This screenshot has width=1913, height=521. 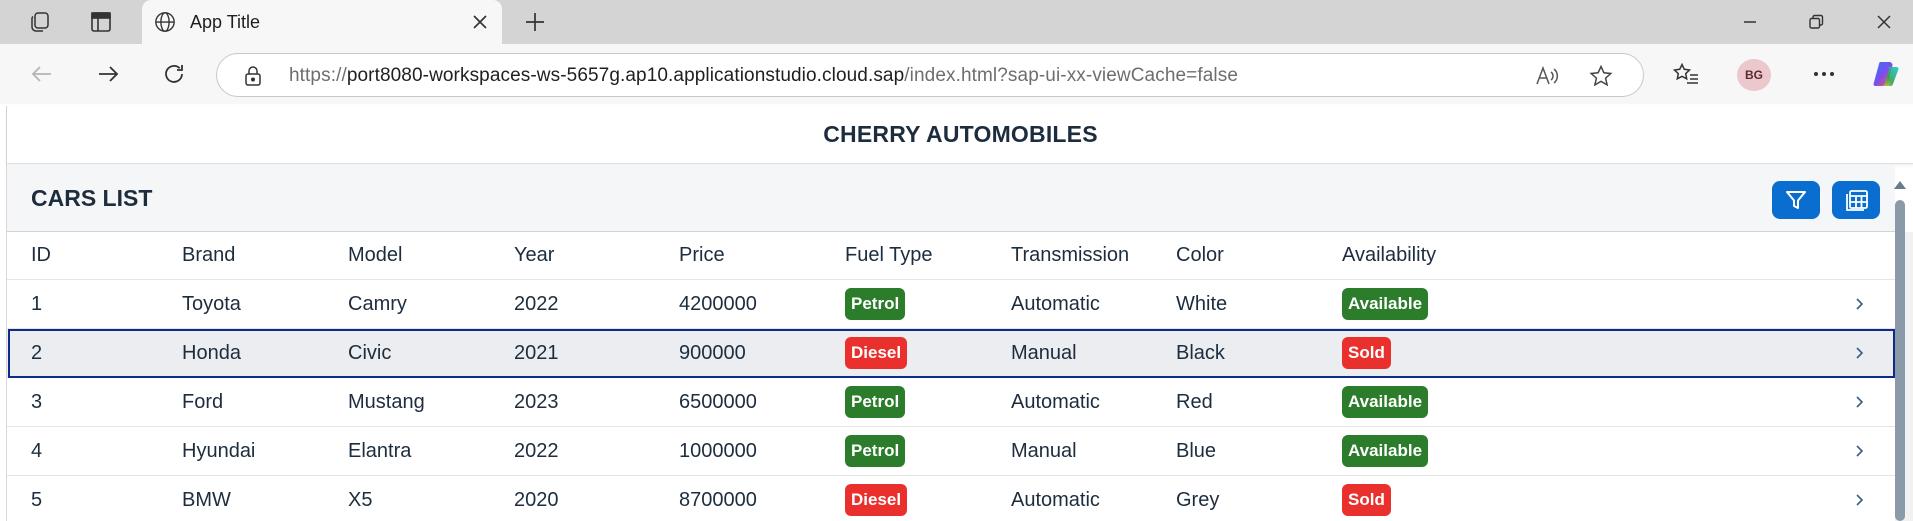 I want to click on globe-icon, so click(x=165, y=24).